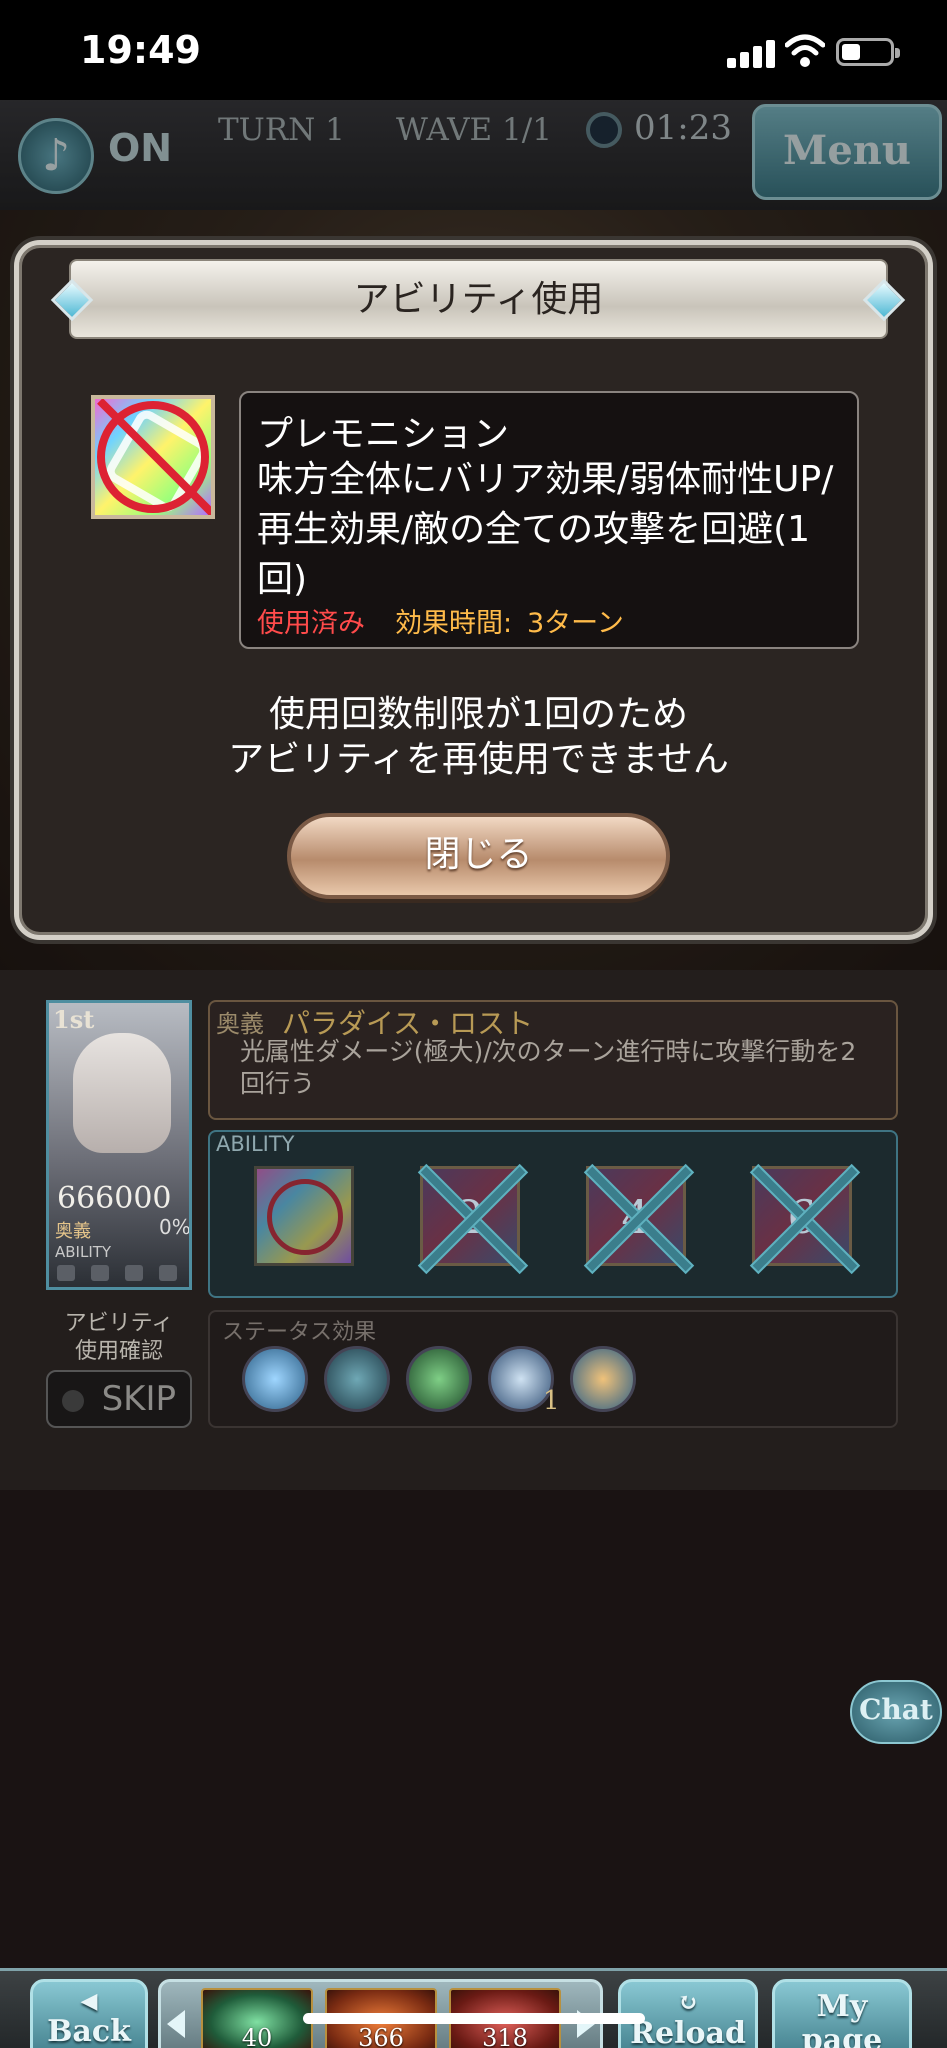 The image size is (947, 2048). What do you see at coordinates (545, 529) in the screenshot?
I see `ability-description: 味方全体にバリア効果/弱体耐性UP/再生効果/敵の全ての攻撃を回避(1回)` at bounding box center [545, 529].